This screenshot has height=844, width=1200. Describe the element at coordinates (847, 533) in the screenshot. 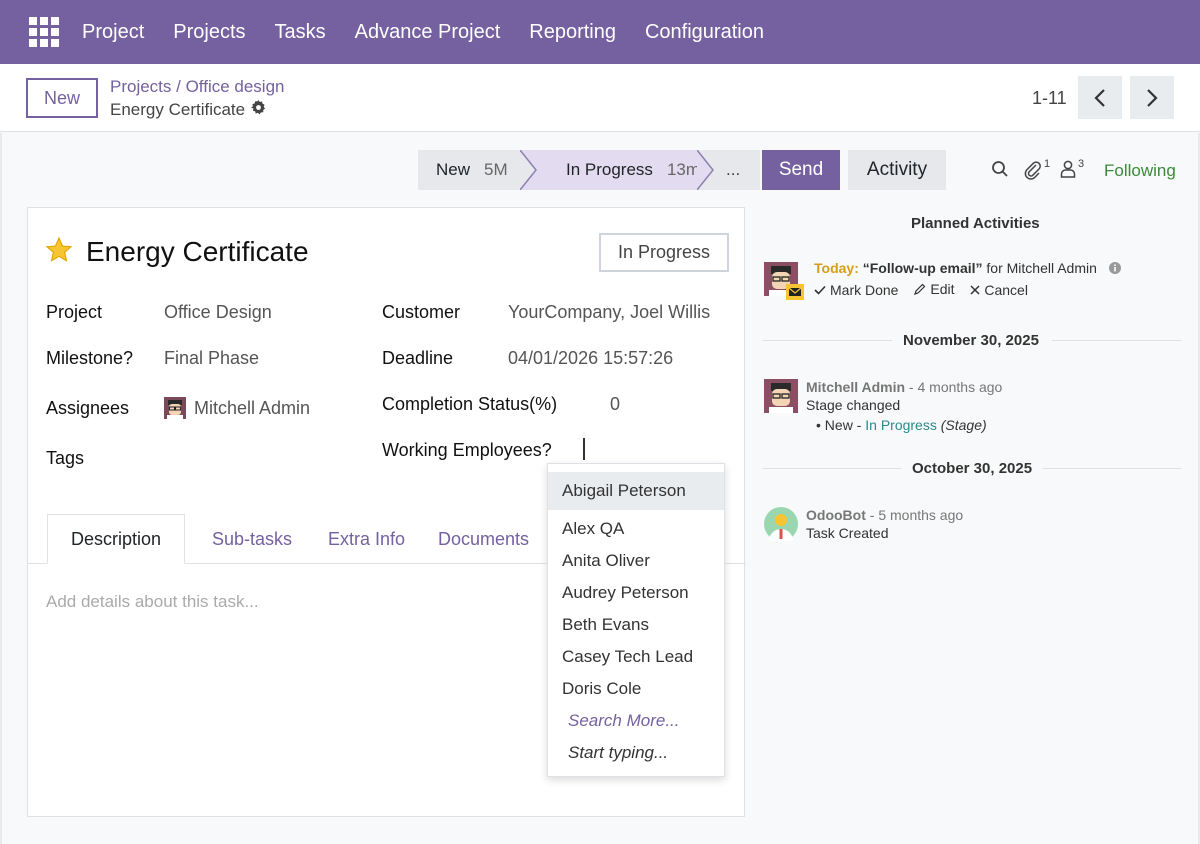

I see `message-body: Task Created` at that location.